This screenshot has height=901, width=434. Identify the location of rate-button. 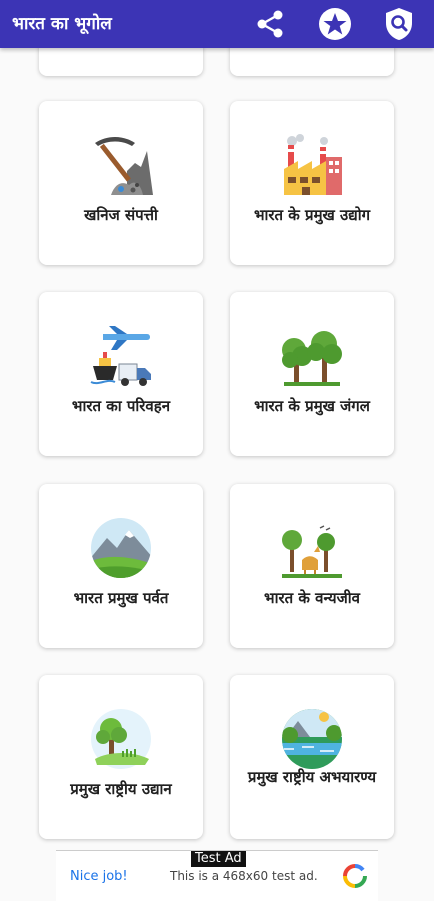
(335, 24).